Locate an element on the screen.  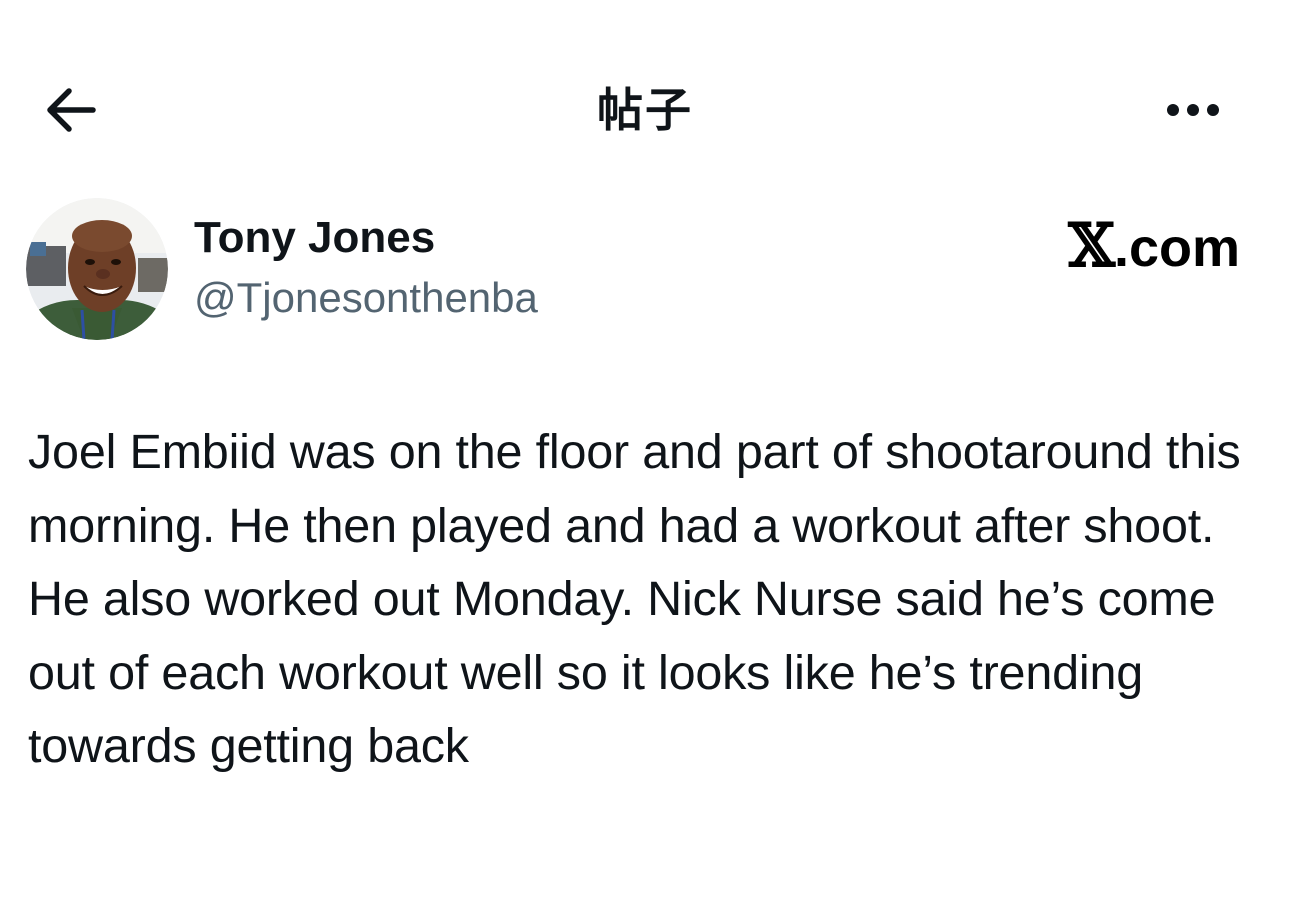
avatar-photo is located at coordinates (97, 269).